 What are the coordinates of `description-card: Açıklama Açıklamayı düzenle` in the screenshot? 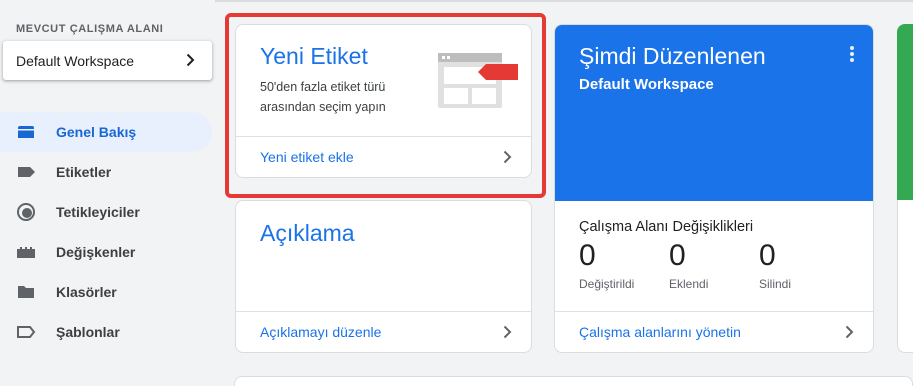 It's located at (383, 276).